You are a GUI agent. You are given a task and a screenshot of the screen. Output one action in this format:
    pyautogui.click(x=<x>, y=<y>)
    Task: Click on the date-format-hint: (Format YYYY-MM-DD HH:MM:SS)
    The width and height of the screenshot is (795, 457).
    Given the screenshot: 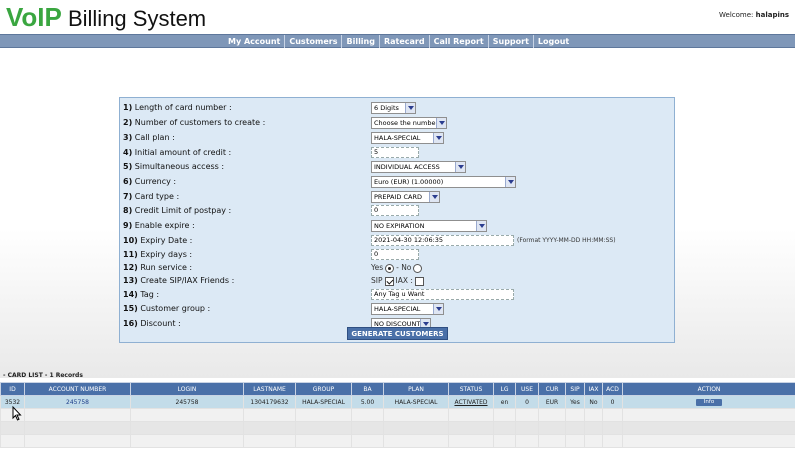 What is the action you would take?
    pyautogui.click(x=566, y=240)
    